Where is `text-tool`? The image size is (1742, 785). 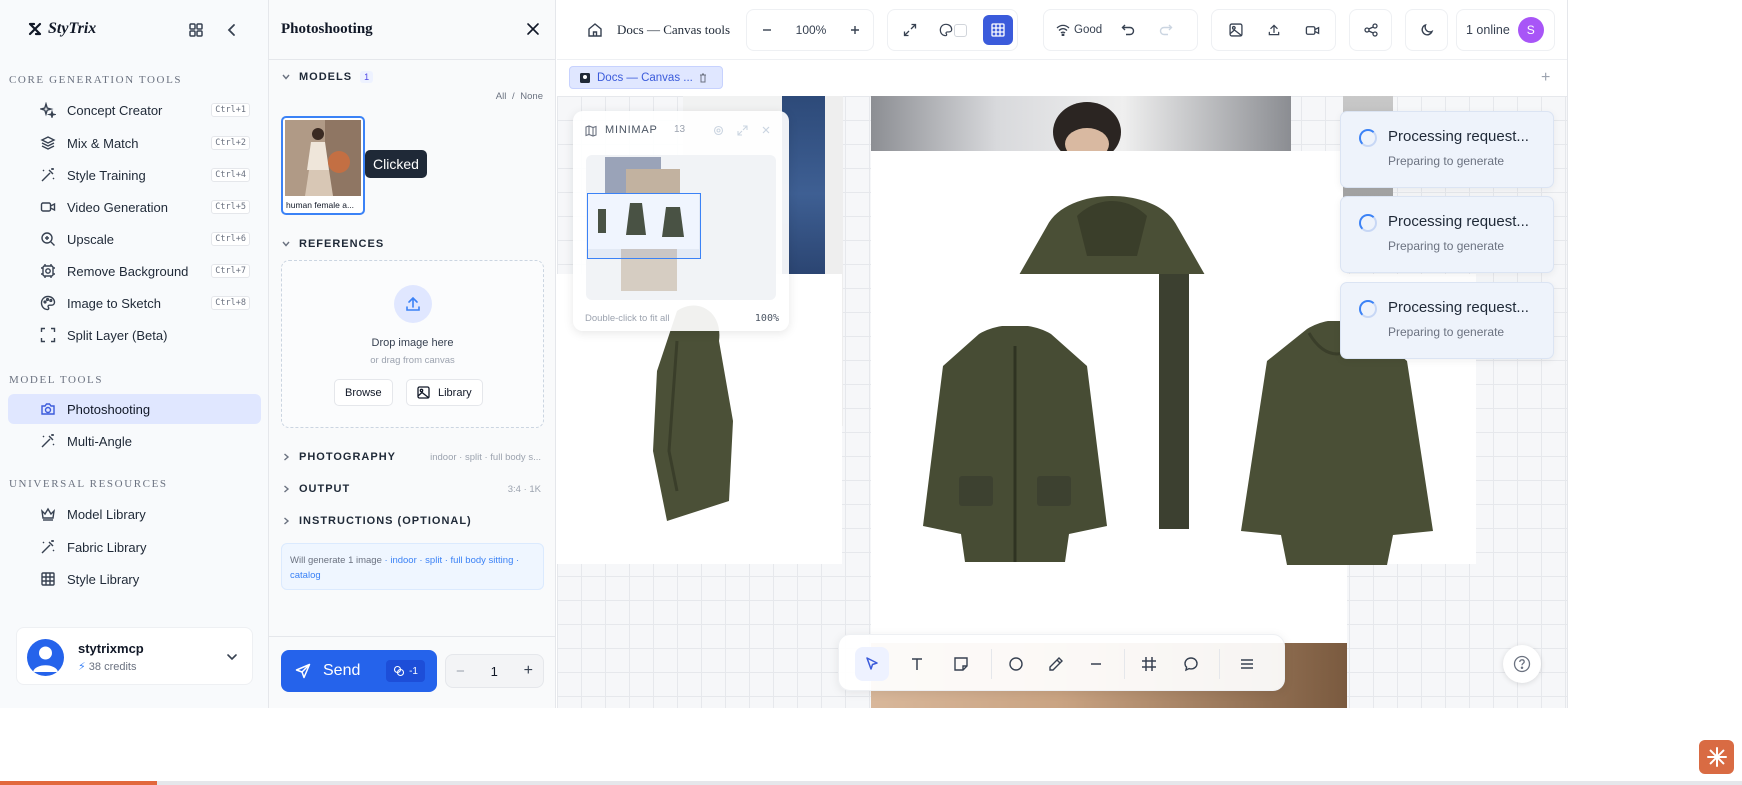
text-tool is located at coordinates (917, 664).